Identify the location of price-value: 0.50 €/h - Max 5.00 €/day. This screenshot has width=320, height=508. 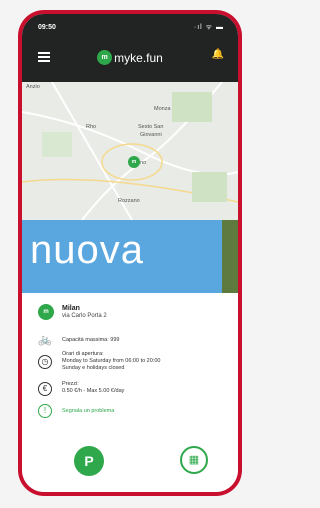
(93, 391).